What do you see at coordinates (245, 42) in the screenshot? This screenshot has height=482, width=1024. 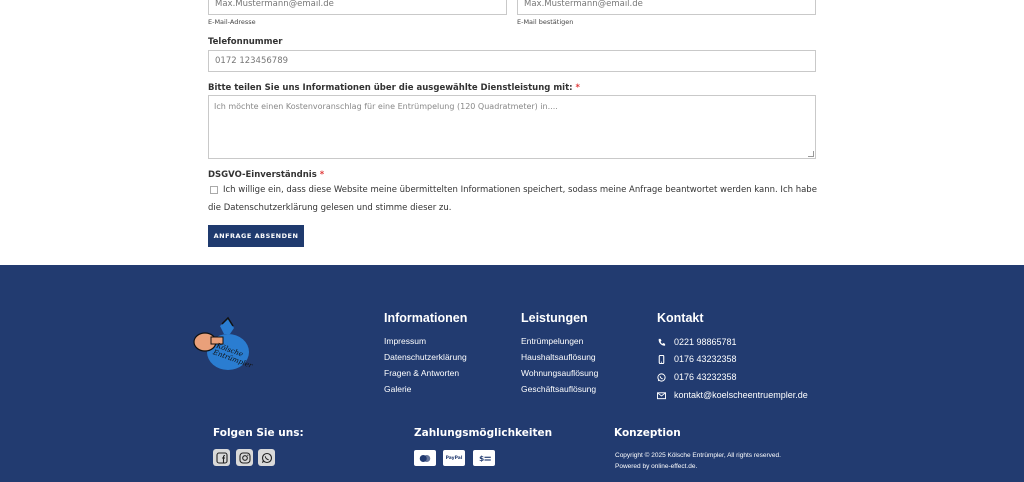 I see `phone-label: Telefonnummer` at bounding box center [245, 42].